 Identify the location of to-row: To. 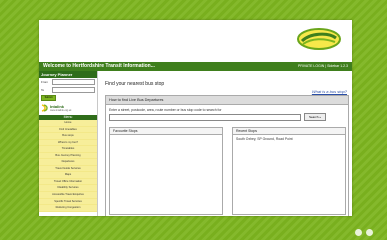
(68, 90).